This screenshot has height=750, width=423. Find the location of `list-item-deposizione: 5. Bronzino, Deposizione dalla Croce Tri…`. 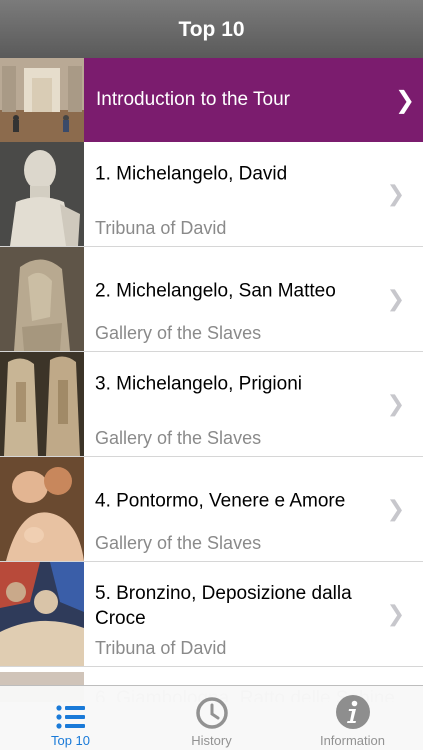

list-item-deposizione: 5. Bronzino, Deposizione dalla Croce Tri… is located at coordinates (211, 614).